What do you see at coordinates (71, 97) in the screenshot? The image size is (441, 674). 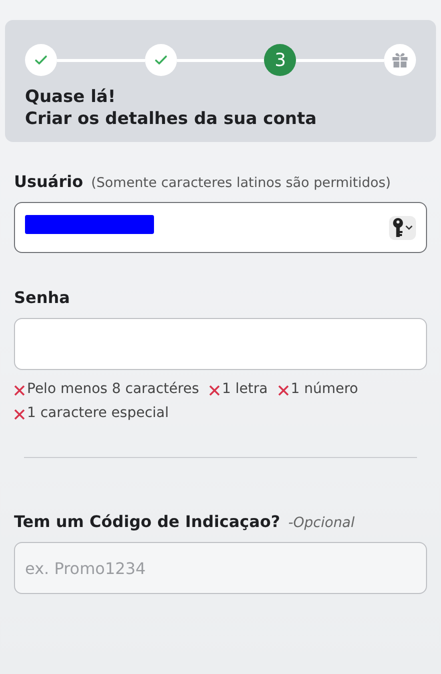 I see `step-title: Quase lá!` at bounding box center [71, 97].